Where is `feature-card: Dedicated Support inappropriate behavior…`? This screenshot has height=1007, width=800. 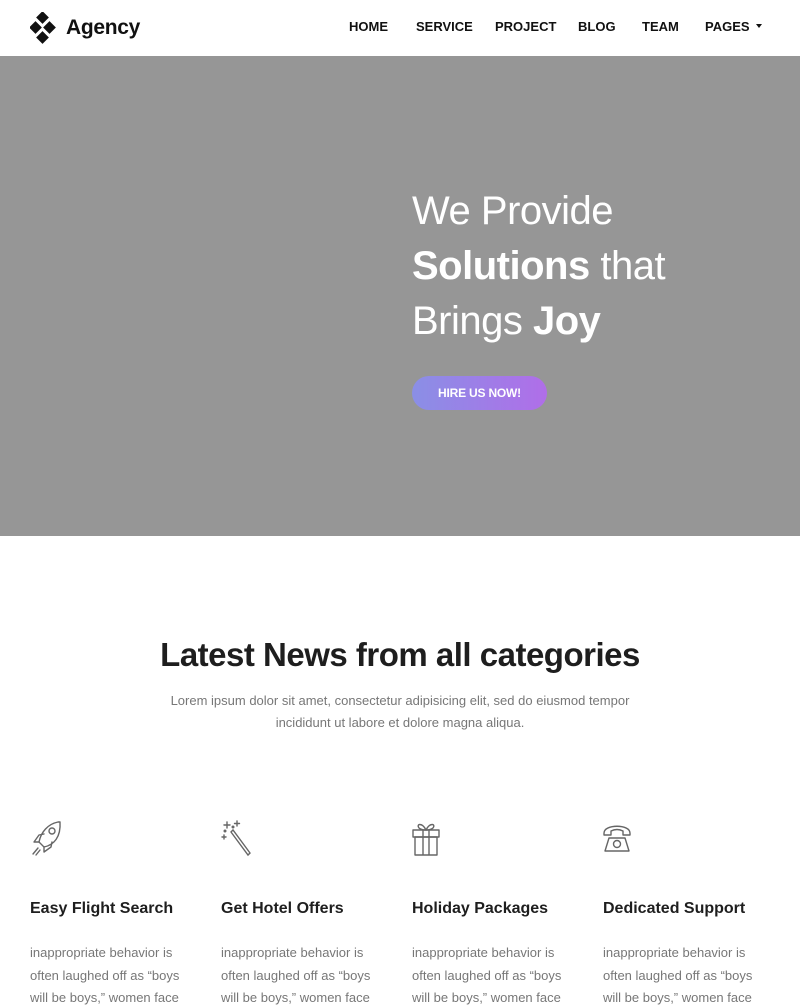
feature-card: Dedicated Support inappropriate behavior… is located at coordinates (688, 911).